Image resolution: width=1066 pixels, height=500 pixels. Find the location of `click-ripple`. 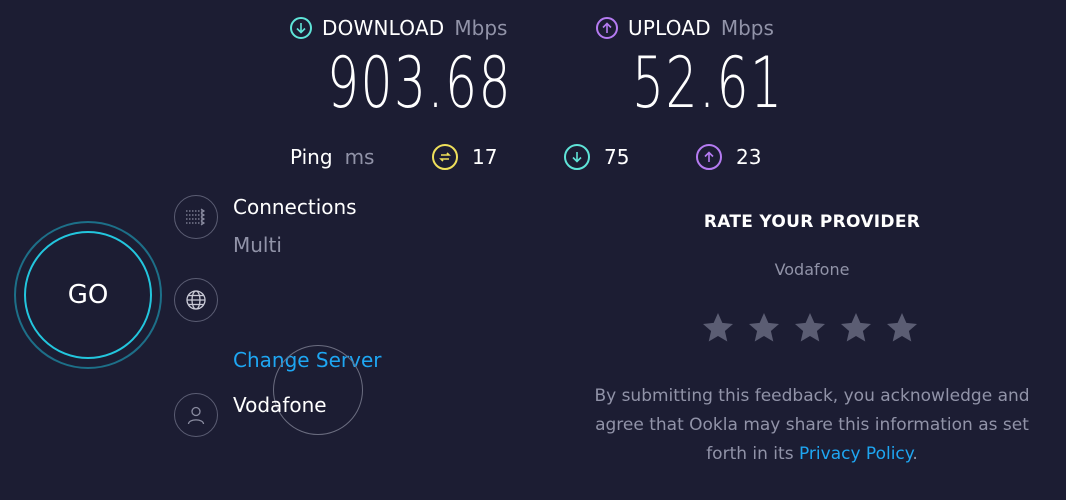

click-ripple is located at coordinates (318, 390).